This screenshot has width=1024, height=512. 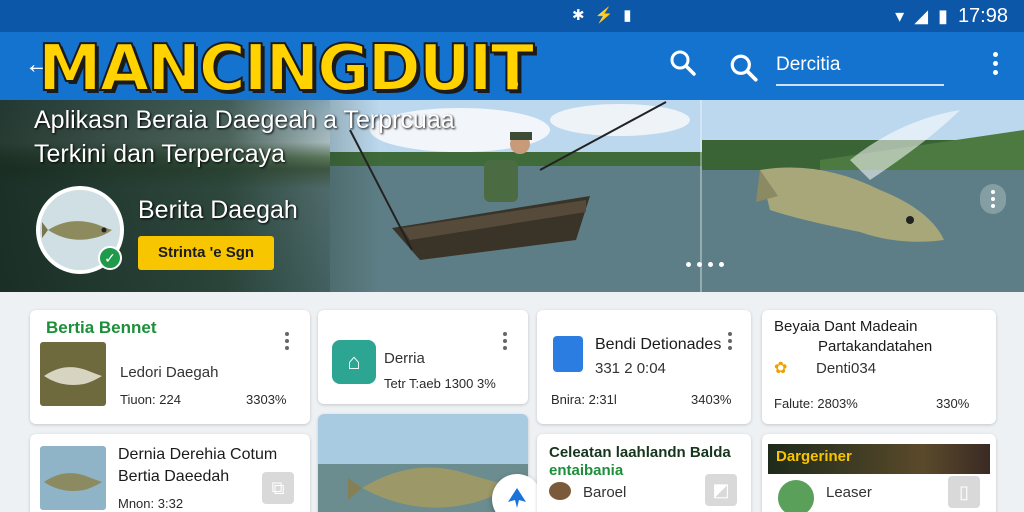 I want to click on card-title-2: entaibania, so click(x=586, y=470).